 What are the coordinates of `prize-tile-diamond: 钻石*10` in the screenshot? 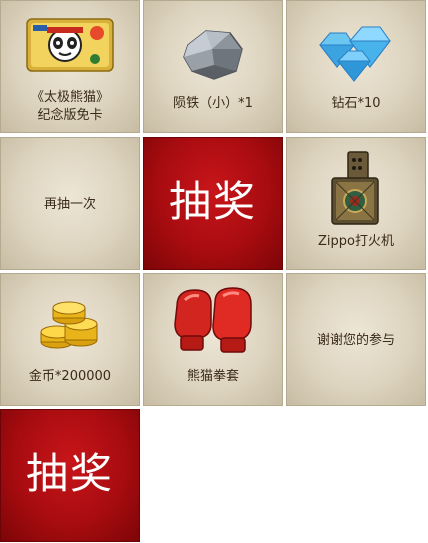 It's located at (356, 66).